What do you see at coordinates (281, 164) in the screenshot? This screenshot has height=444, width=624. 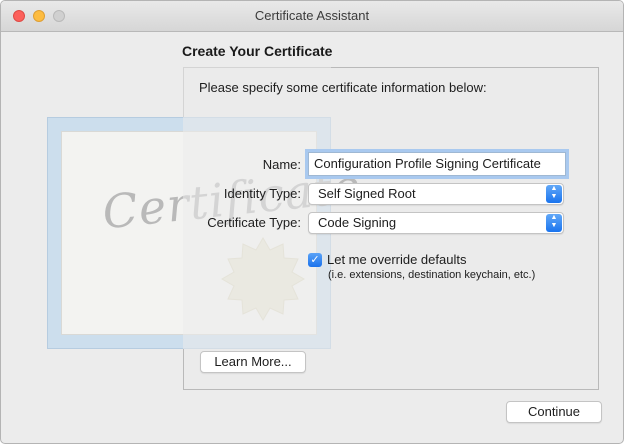 I see `name-label: Name:` at bounding box center [281, 164].